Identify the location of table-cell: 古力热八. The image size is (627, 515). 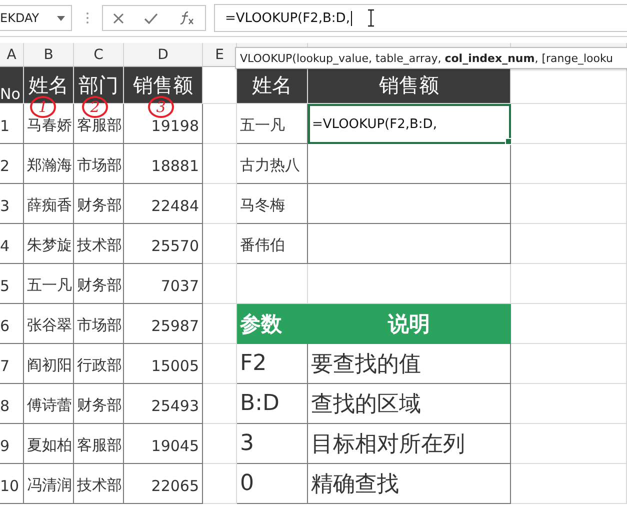
(272, 164).